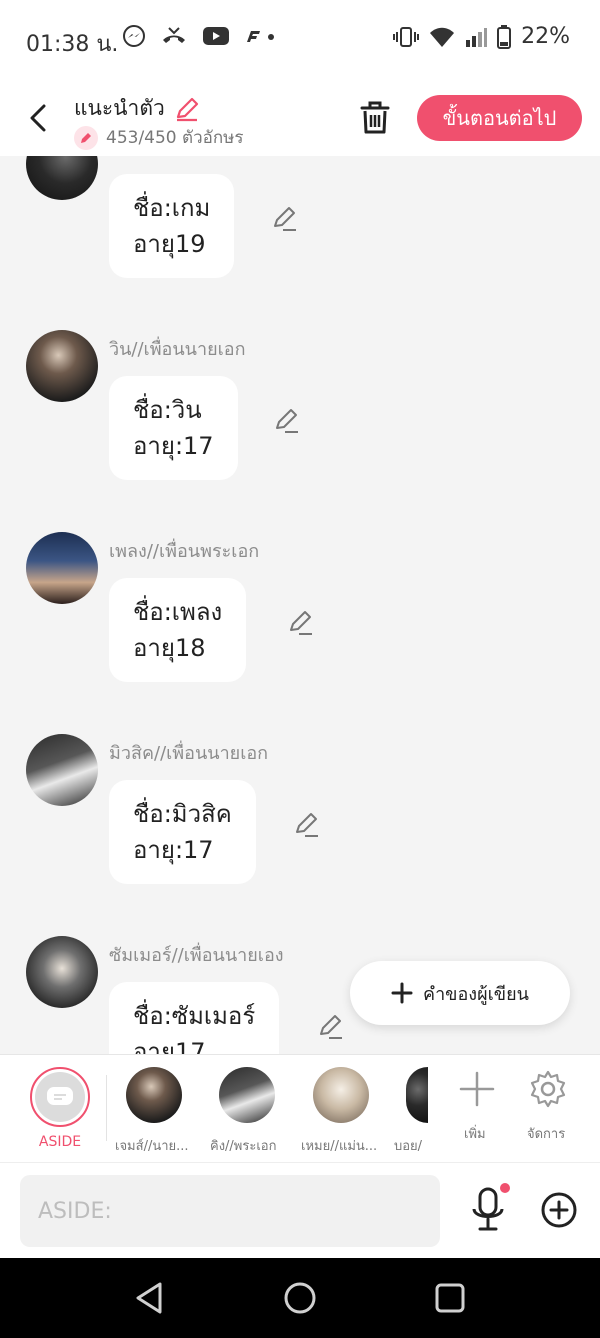 This screenshot has height=1338, width=600. I want to click on add-character-label: เพิ่ม, so click(475, 1133).